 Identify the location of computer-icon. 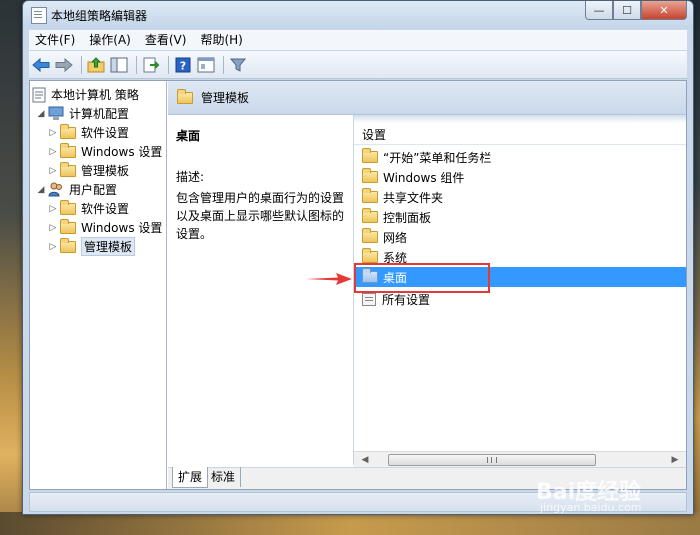
(56, 113).